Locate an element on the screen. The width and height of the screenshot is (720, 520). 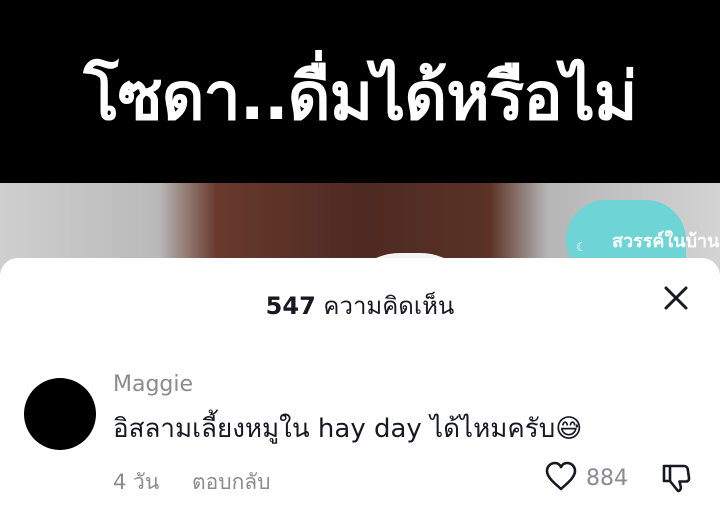
comment-time: 4 วัน is located at coordinates (136, 482).